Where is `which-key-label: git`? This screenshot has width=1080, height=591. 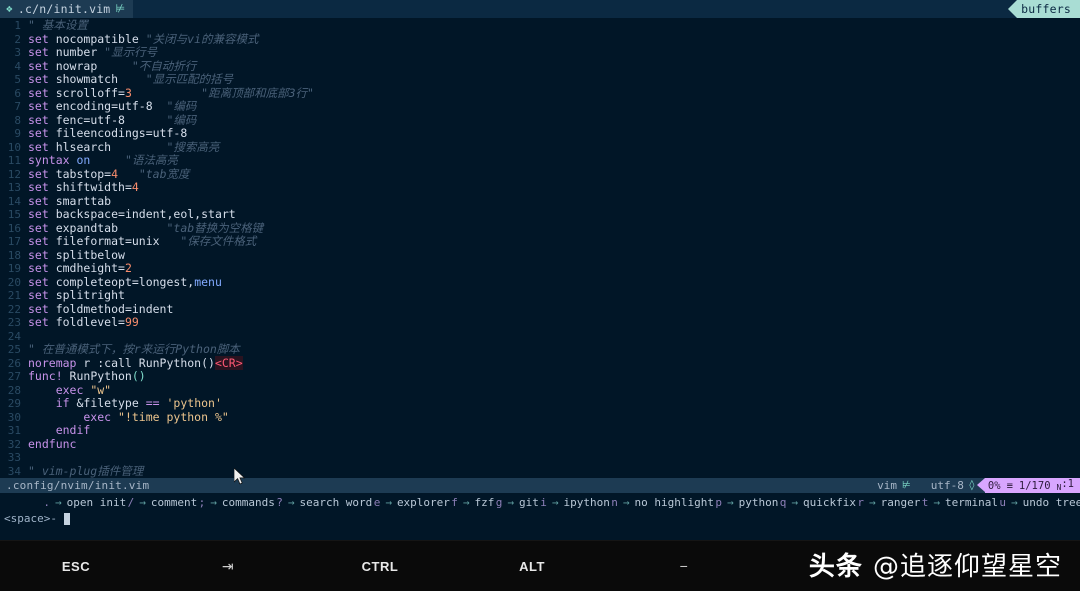 which-key-label: git is located at coordinates (529, 502).